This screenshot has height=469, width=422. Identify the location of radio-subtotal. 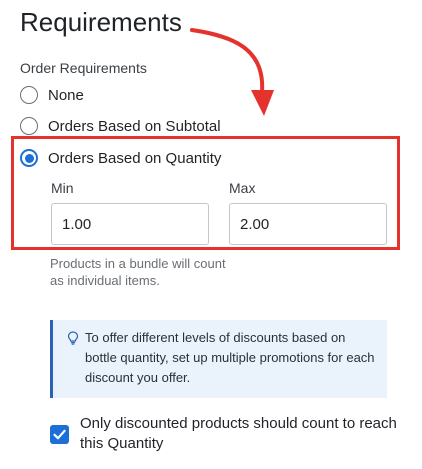
(29, 126).